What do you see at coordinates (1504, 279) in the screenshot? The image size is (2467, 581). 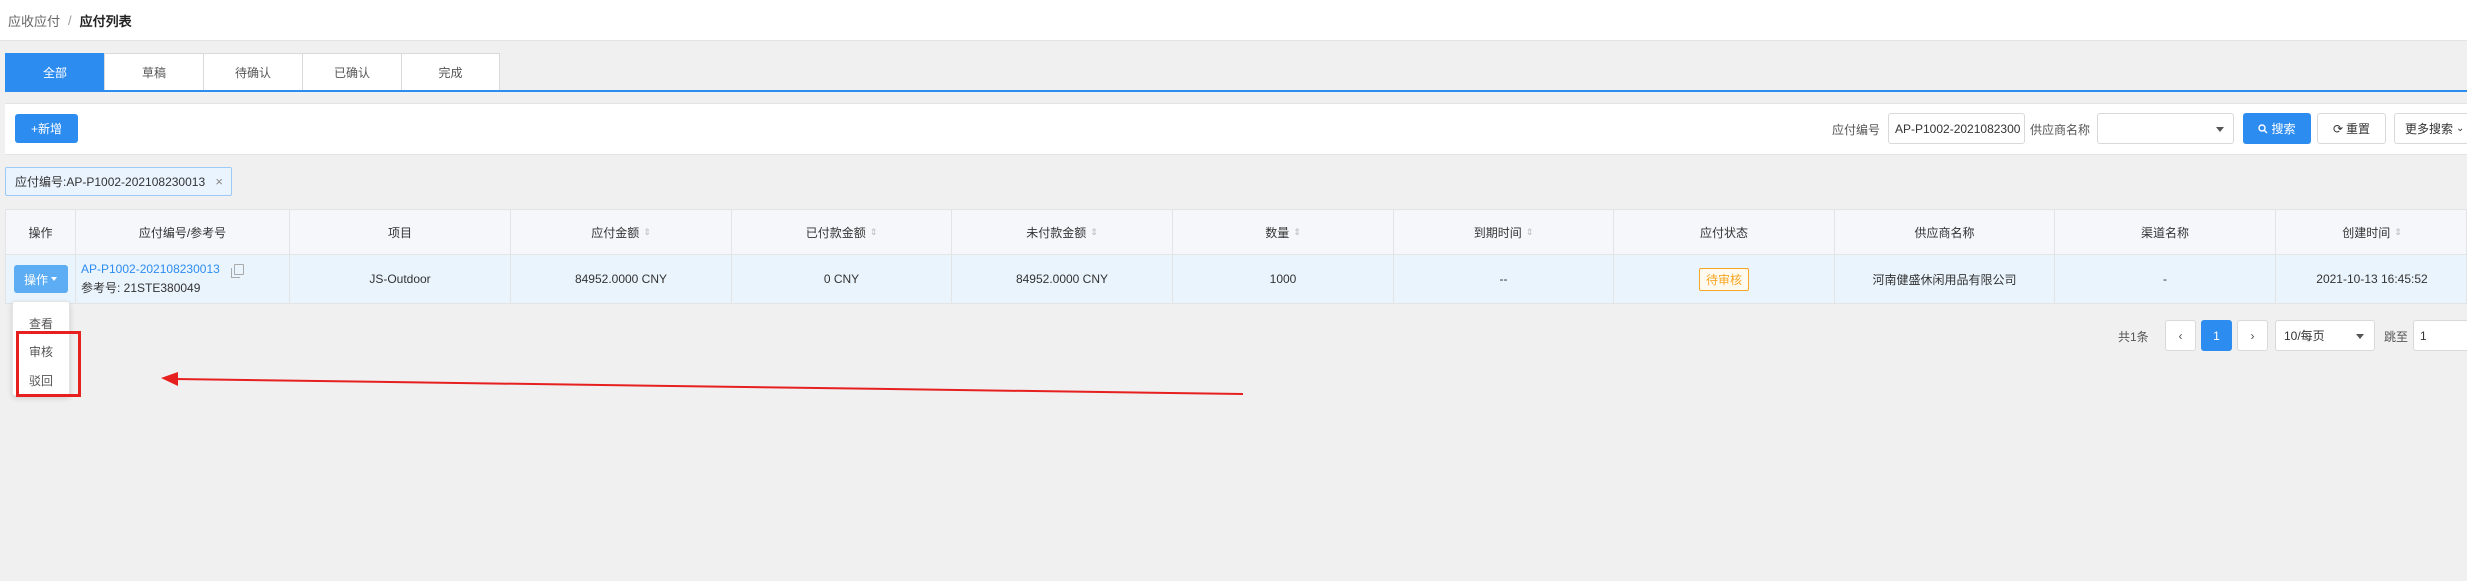 I see `cell-due: --` at bounding box center [1504, 279].